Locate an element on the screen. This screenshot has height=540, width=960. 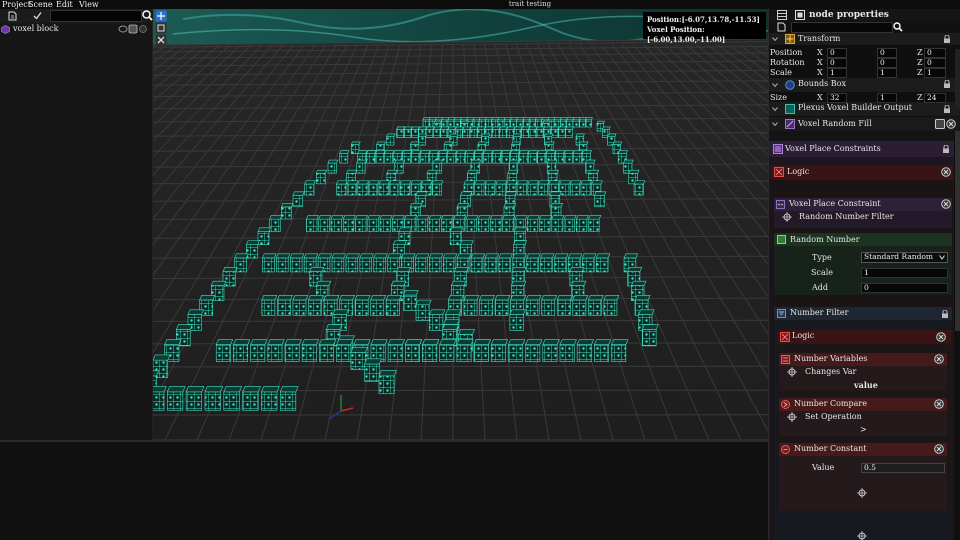
builder-output-section-header: Plexus Voxel Builder Output is located at coordinates (864, 109).